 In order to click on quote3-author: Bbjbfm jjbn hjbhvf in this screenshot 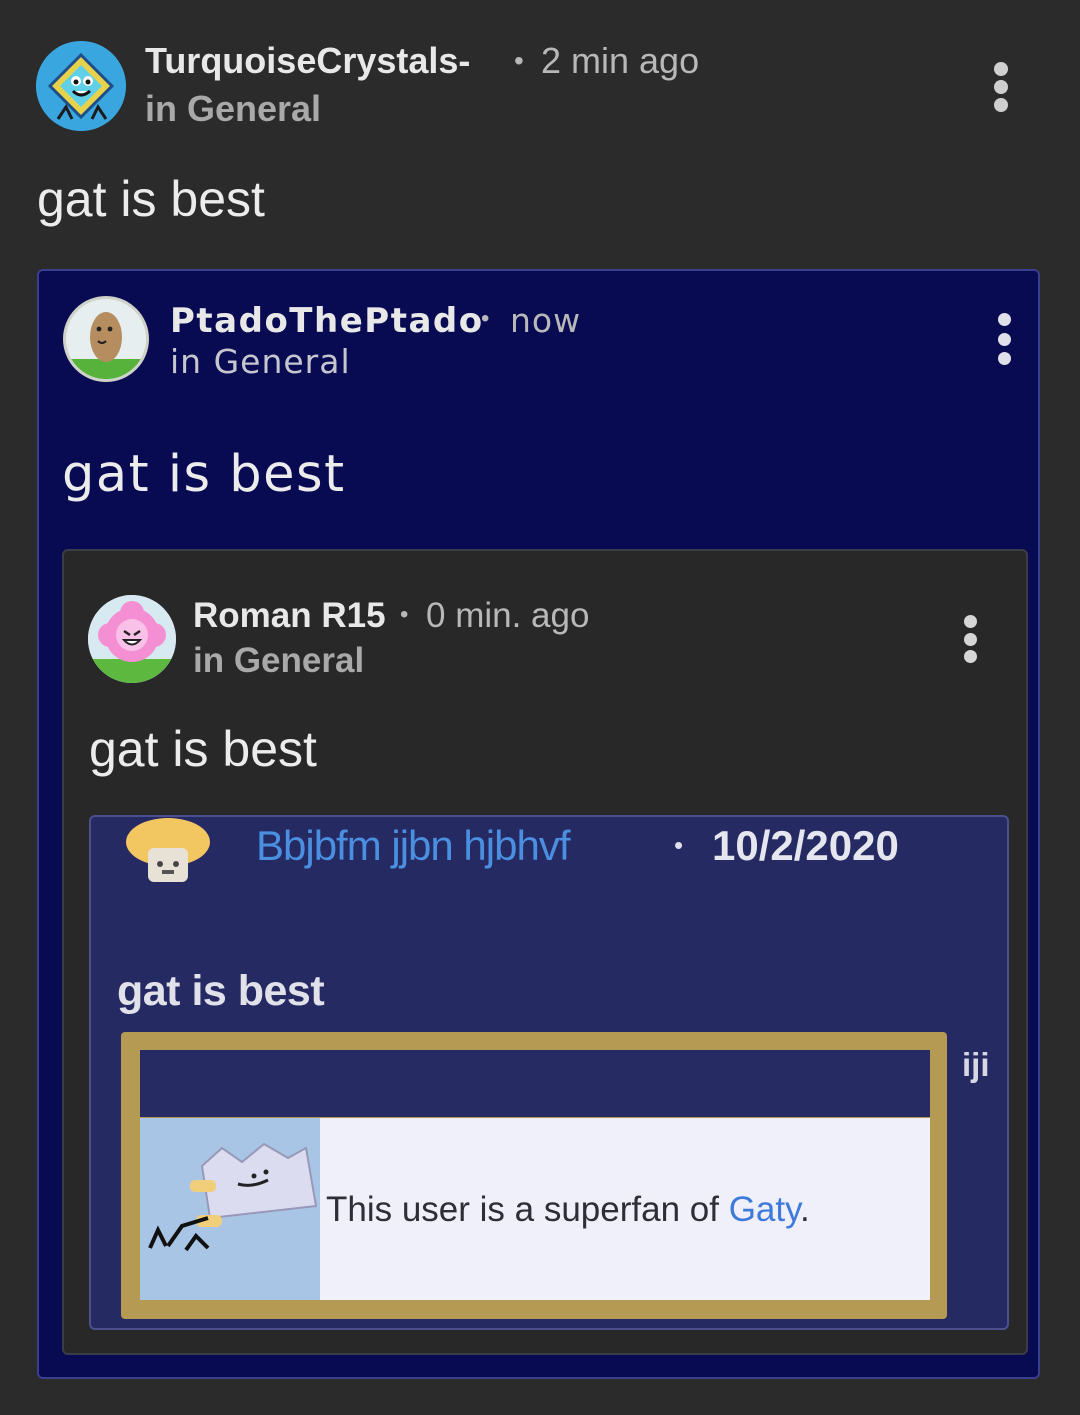, I will do `click(413, 846)`.